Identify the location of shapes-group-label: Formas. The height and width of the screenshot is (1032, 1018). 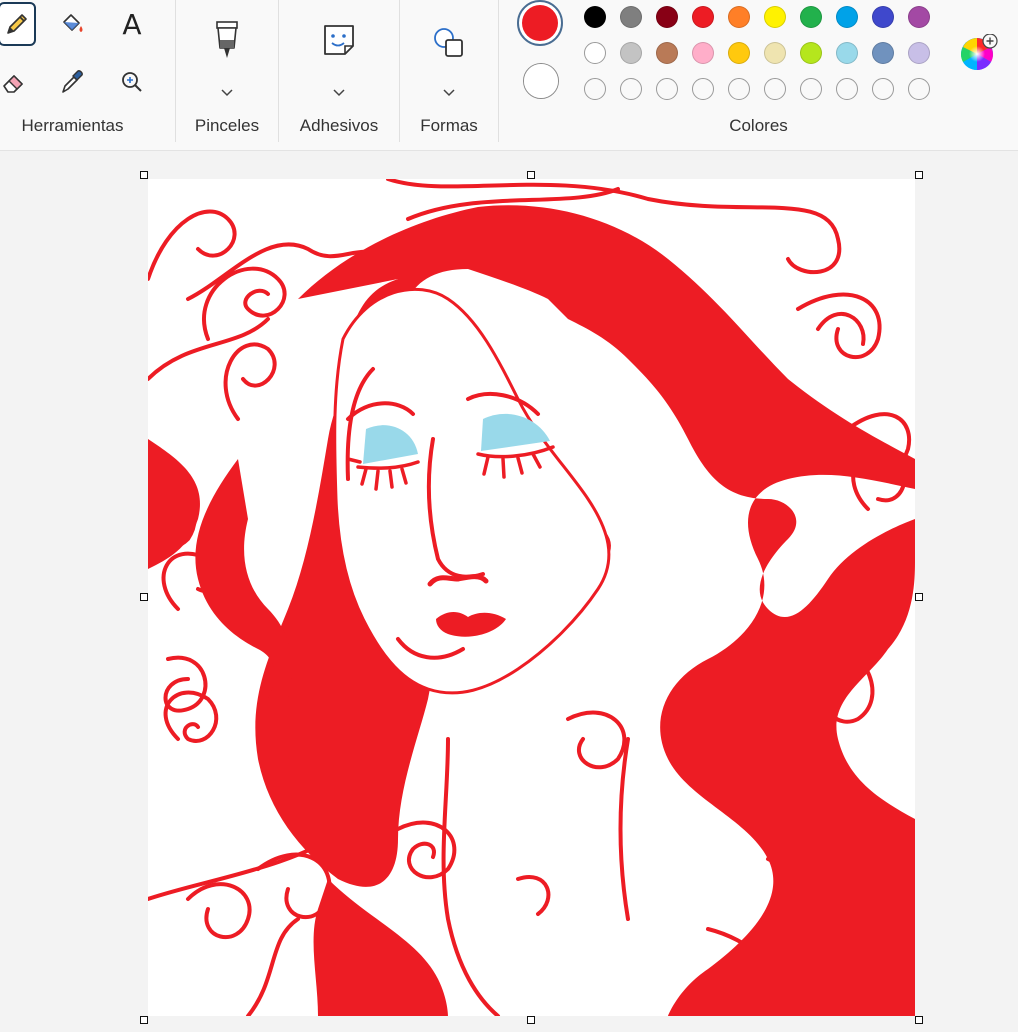
(449, 125).